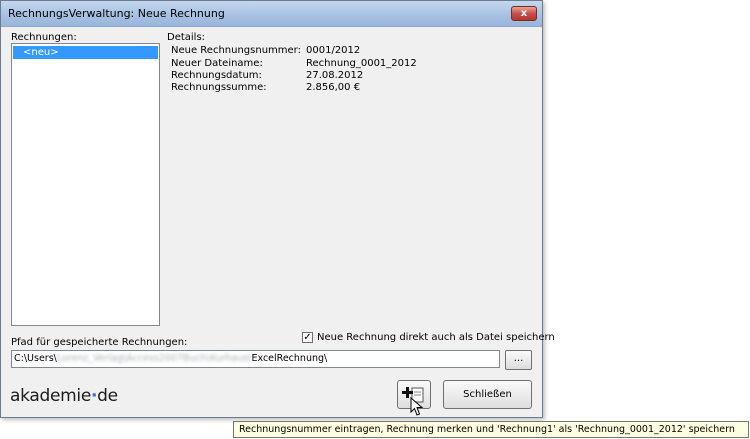  What do you see at coordinates (107, 396) in the screenshot?
I see `logo-part2: de` at bounding box center [107, 396].